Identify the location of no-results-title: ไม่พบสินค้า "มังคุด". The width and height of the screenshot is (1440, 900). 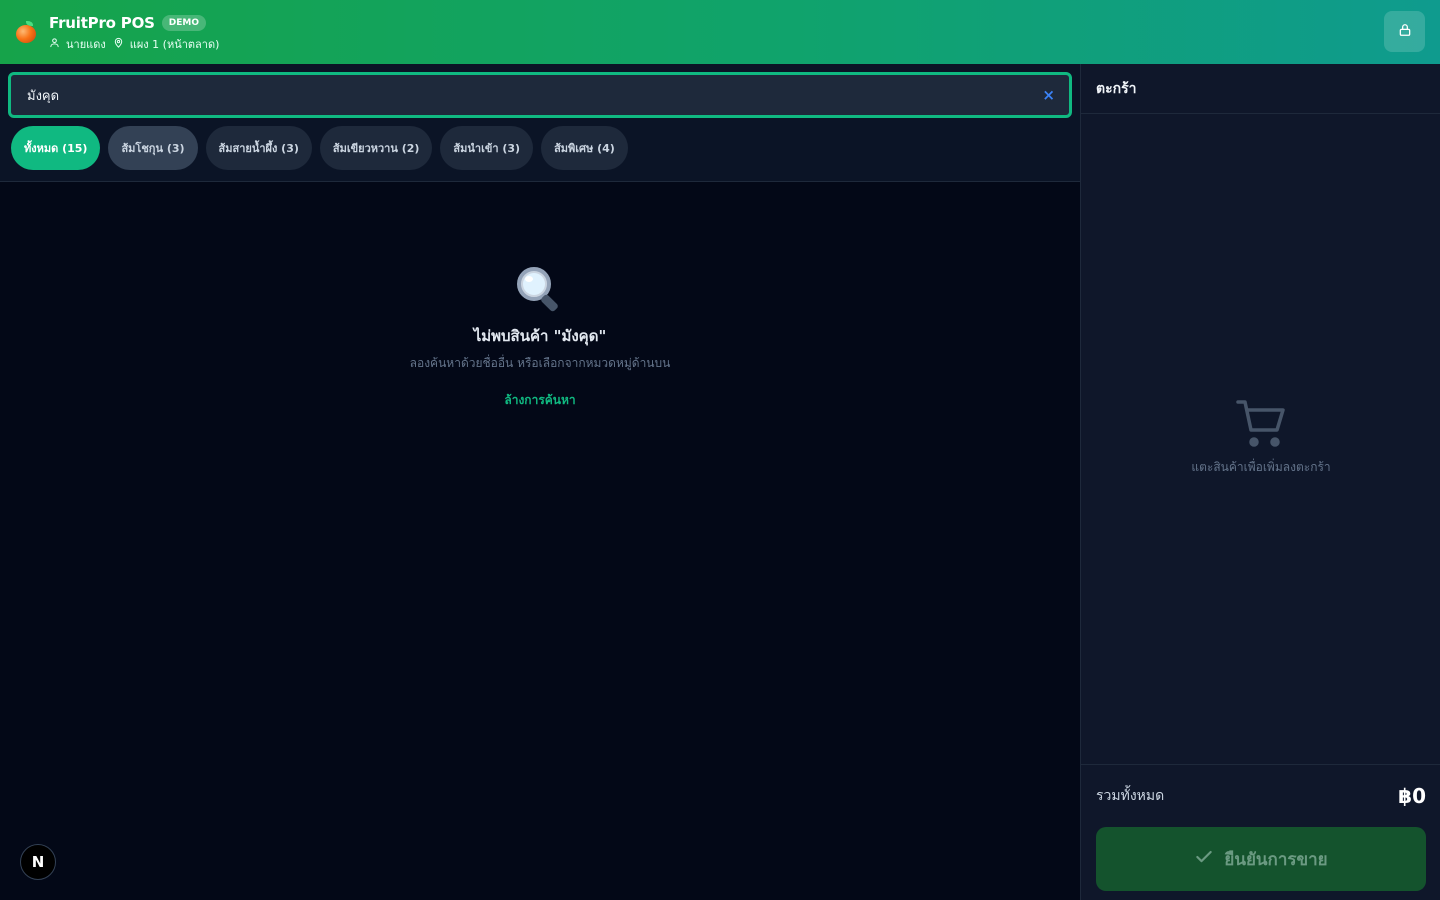
(540, 336).